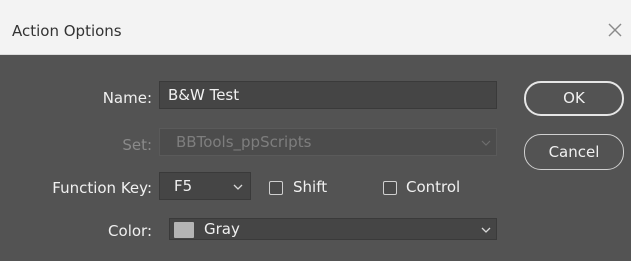  Describe the element at coordinates (184, 230) in the screenshot. I see `color-swatch` at that location.